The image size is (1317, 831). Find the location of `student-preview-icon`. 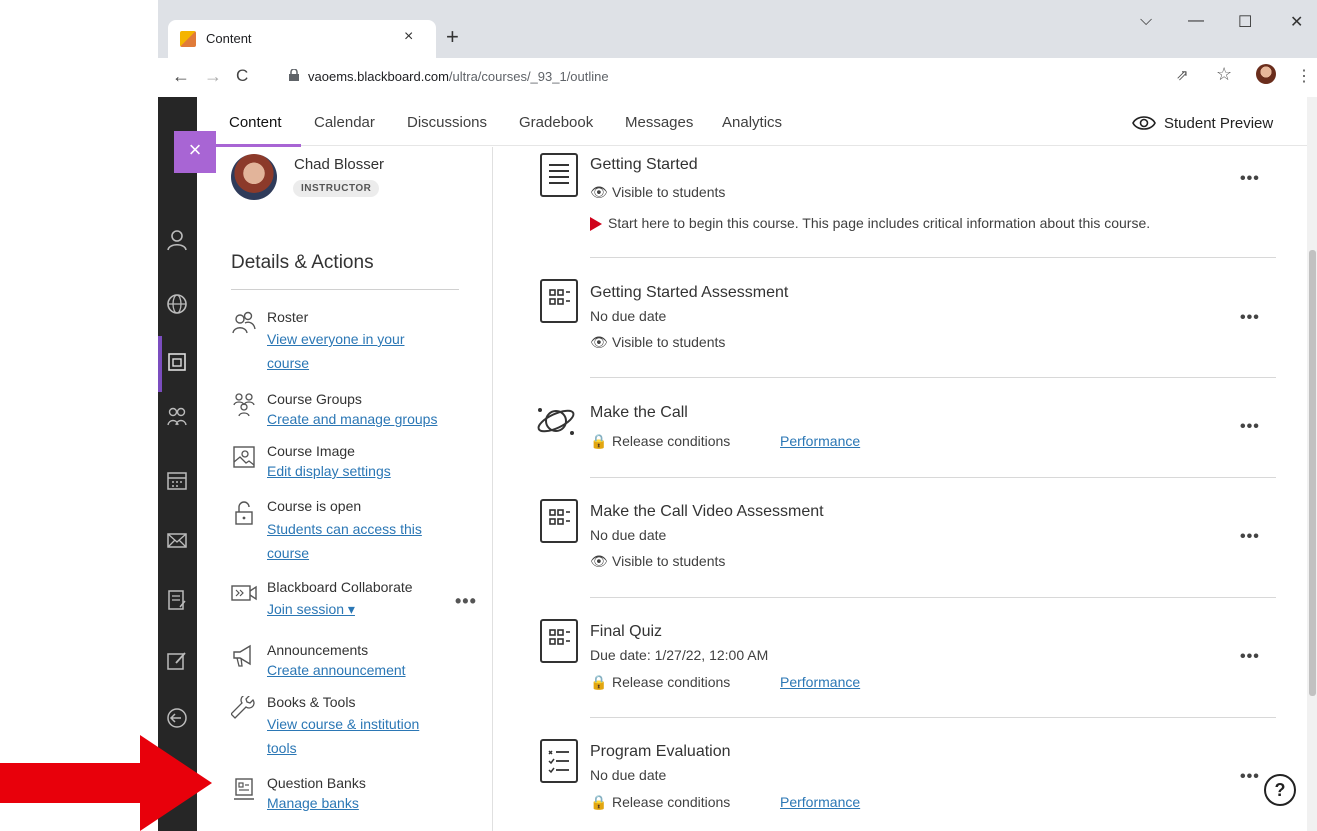

student-preview-icon is located at coordinates (1144, 123).